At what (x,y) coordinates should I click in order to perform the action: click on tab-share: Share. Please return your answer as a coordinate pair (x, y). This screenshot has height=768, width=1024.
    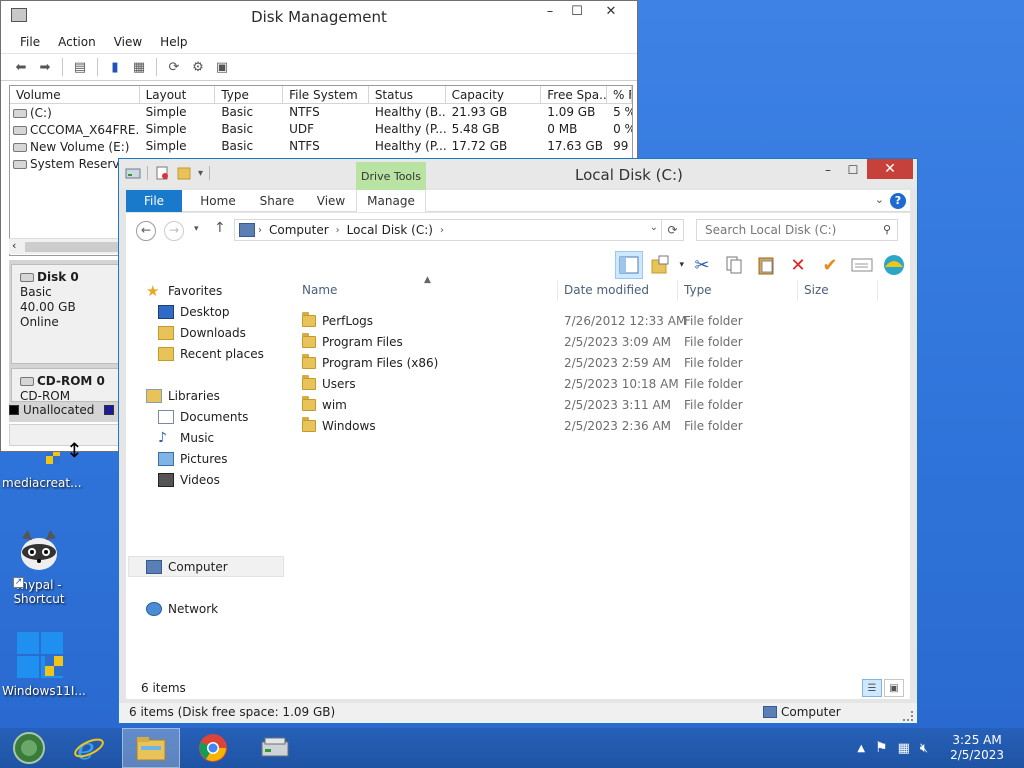
    Looking at the image, I should click on (277, 201).